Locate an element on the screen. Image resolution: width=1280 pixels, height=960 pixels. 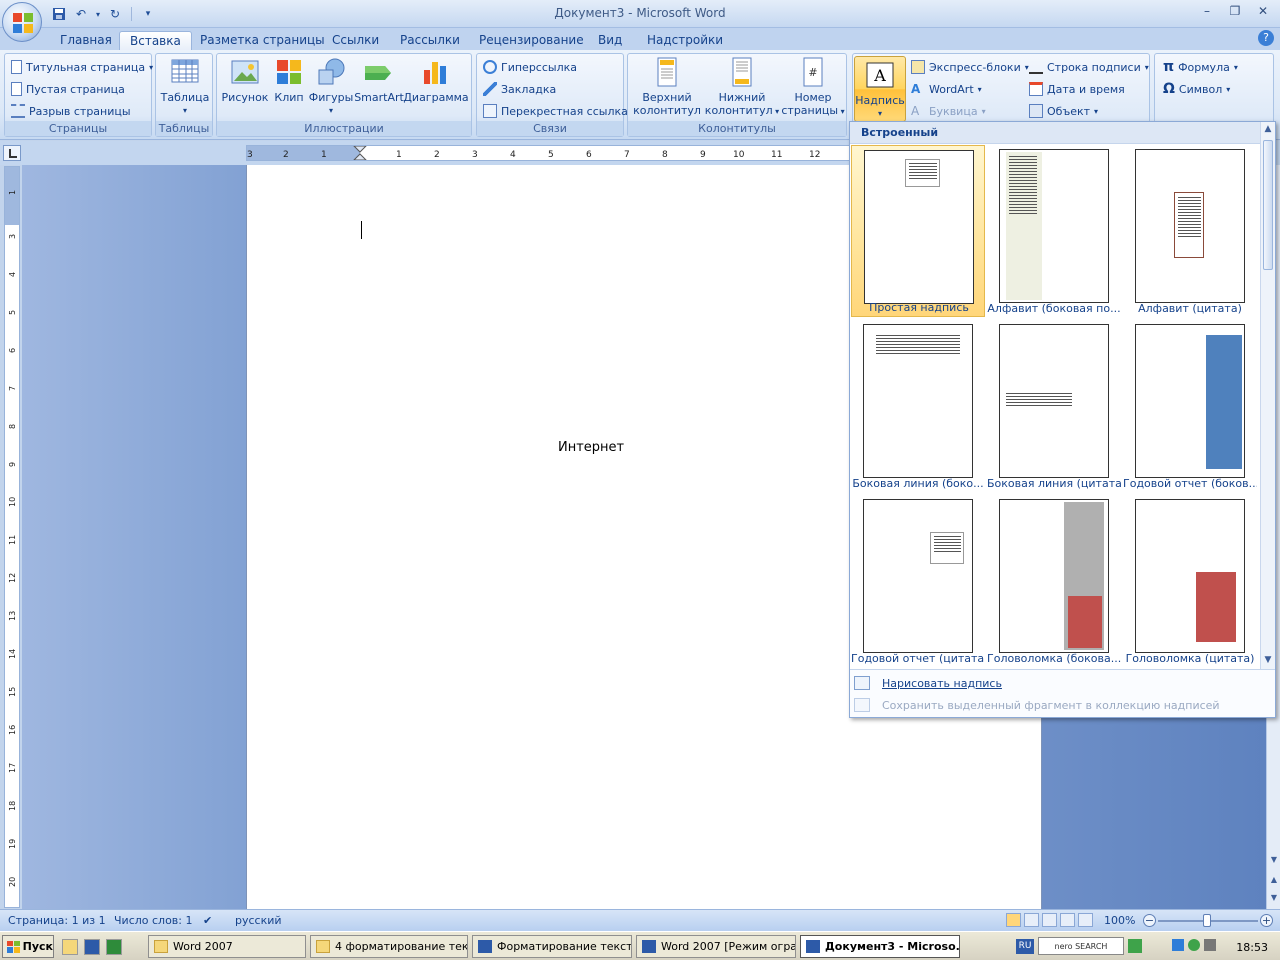
spellcheck-icon: ✔ is located at coordinates (207, 920).